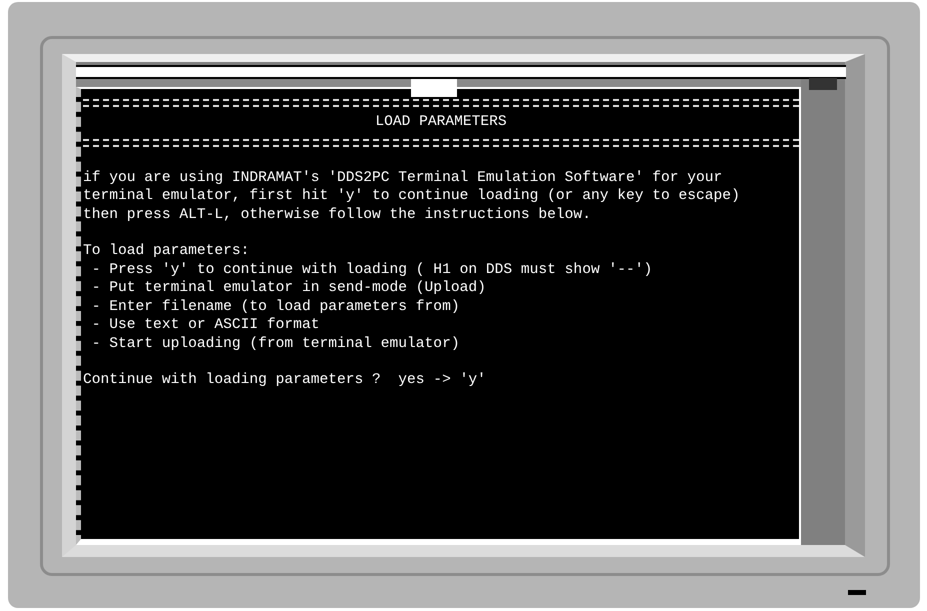 Image resolution: width=927 pixels, height=611 pixels. What do you see at coordinates (271, 307) in the screenshot?
I see `instruction-step: - Enter filename (to load parameters from)` at bounding box center [271, 307].